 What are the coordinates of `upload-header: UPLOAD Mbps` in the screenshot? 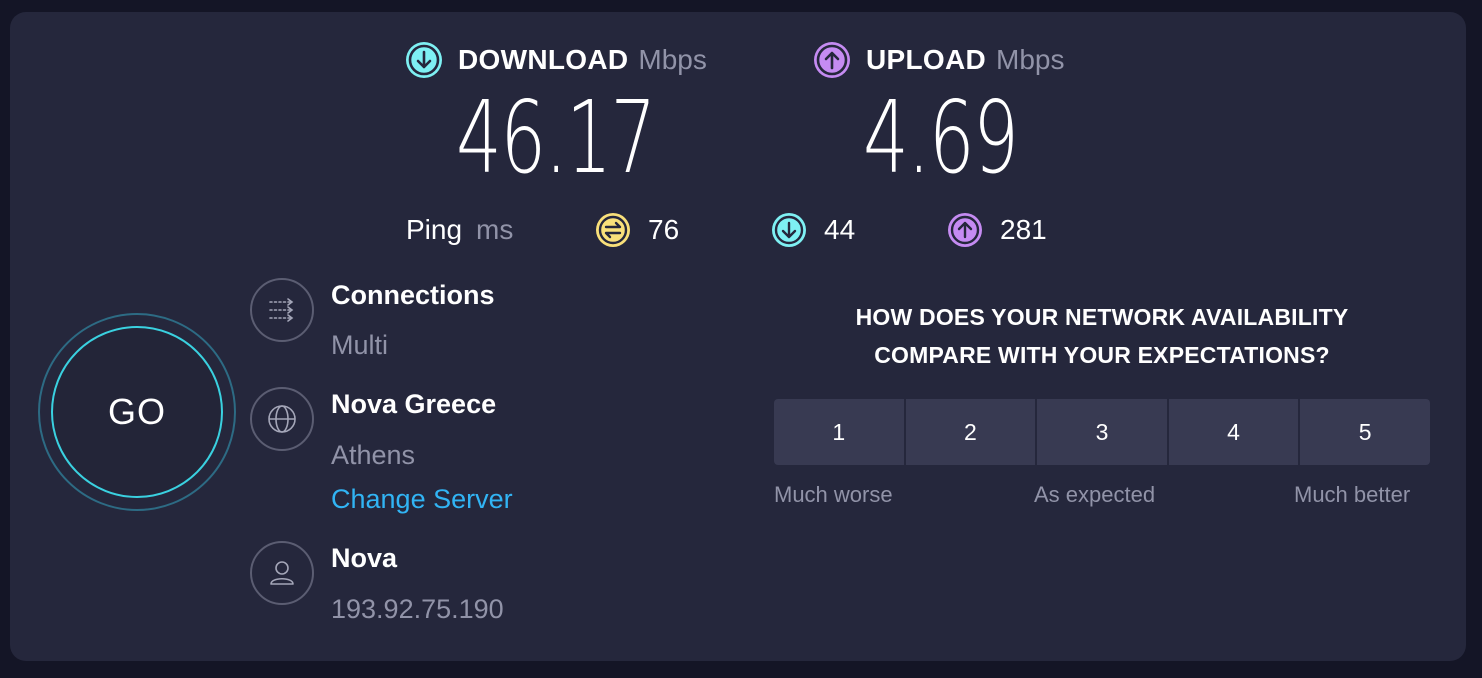 It's located at (939, 60).